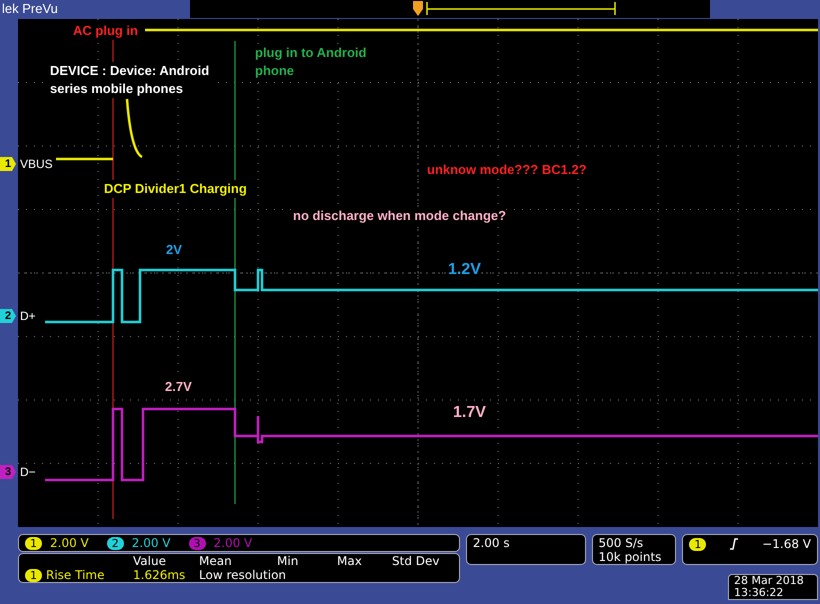  What do you see at coordinates (418, 9) in the screenshot?
I see `trigger-position-icon` at bounding box center [418, 9].